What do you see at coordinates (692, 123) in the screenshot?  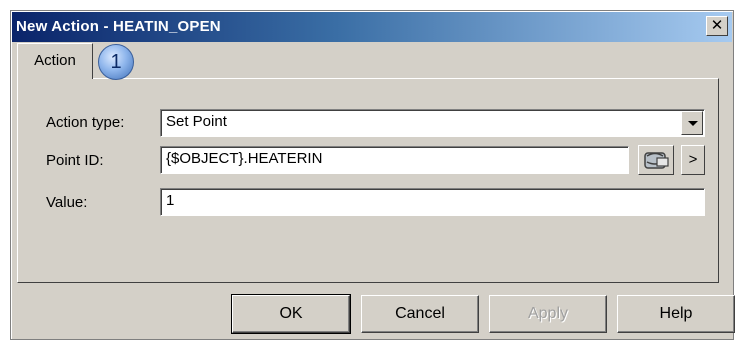 I see `chevron-down-icon` at bounding box center [692, 123].